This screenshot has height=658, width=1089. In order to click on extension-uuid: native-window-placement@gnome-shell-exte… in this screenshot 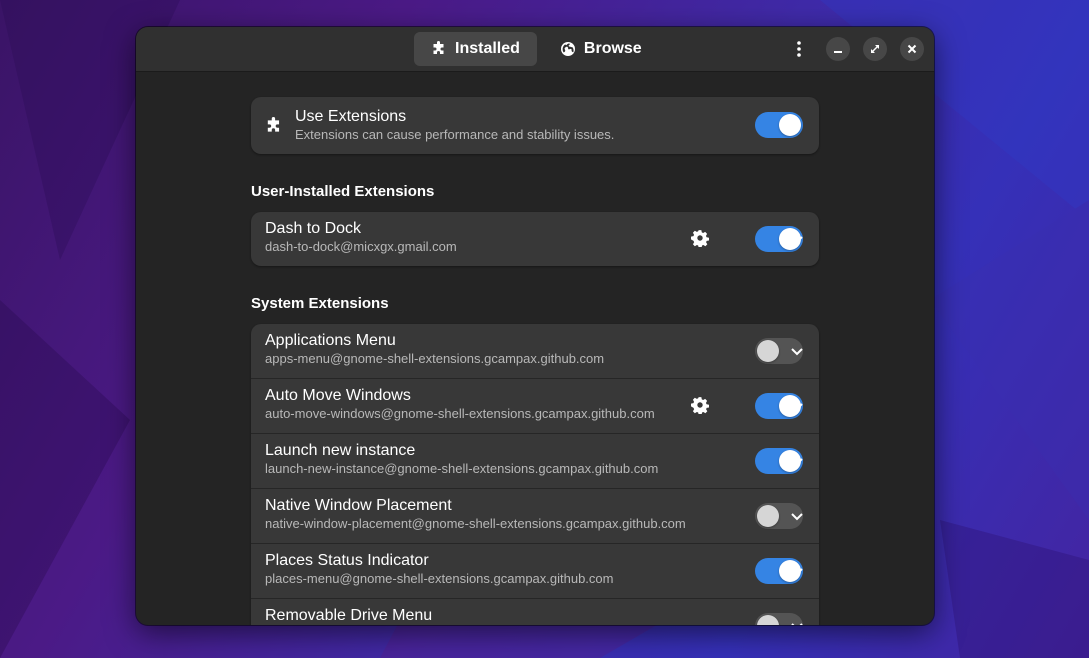, I will do `click(475, 523)`.